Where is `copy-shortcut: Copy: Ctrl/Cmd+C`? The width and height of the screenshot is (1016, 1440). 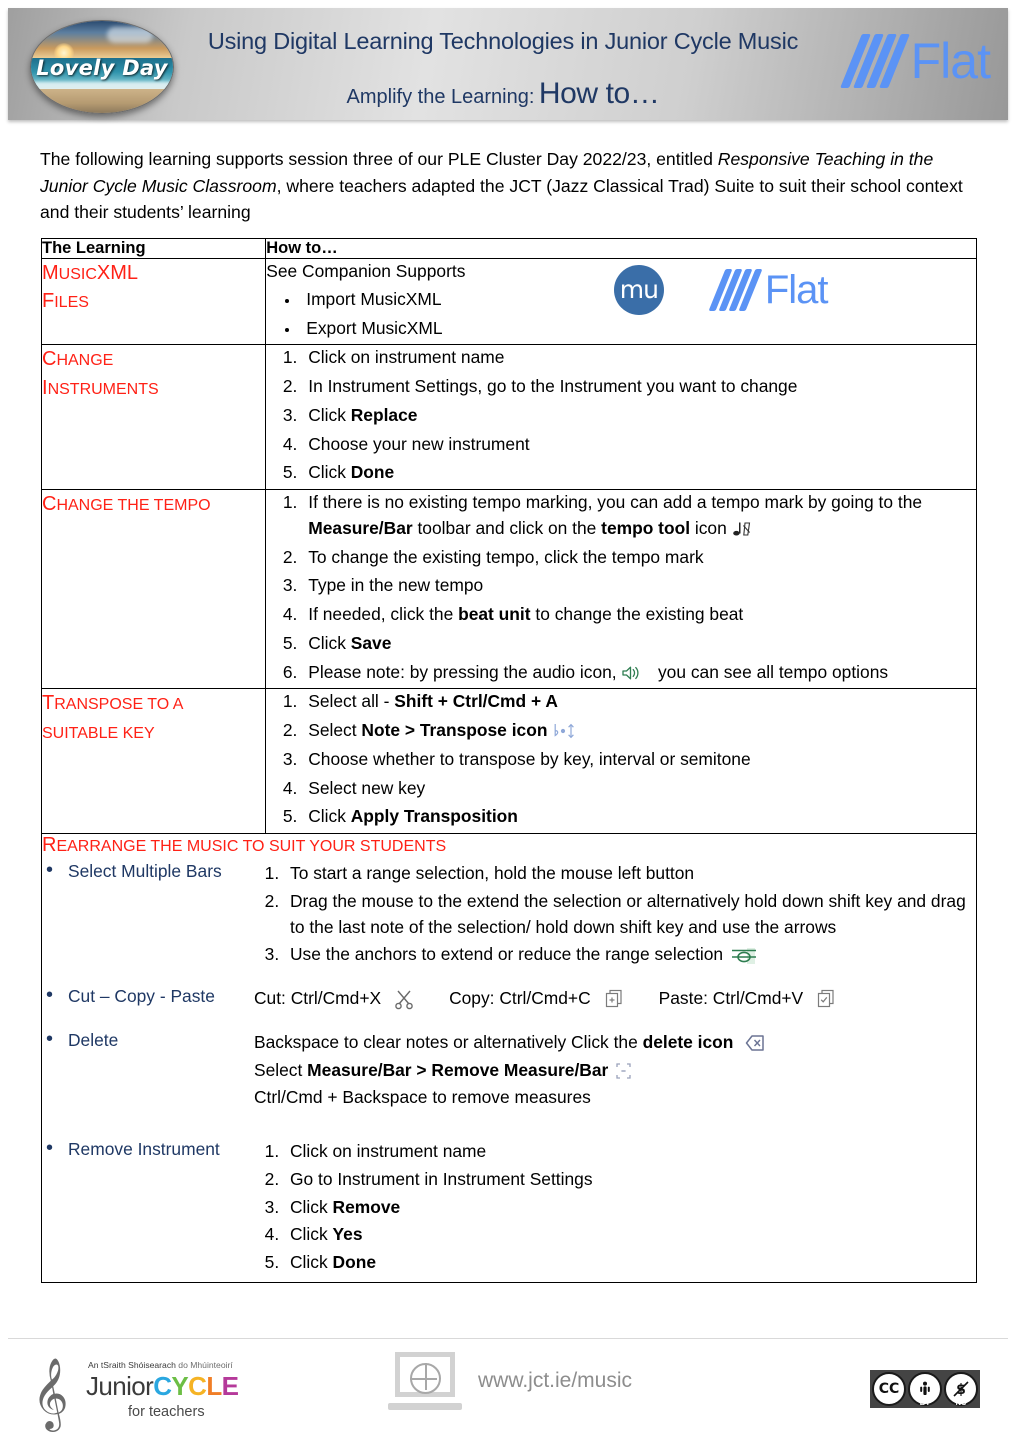
copy-shortcut: Copy: Ctrl/Cmd+C is located at coordinates (537, 999).